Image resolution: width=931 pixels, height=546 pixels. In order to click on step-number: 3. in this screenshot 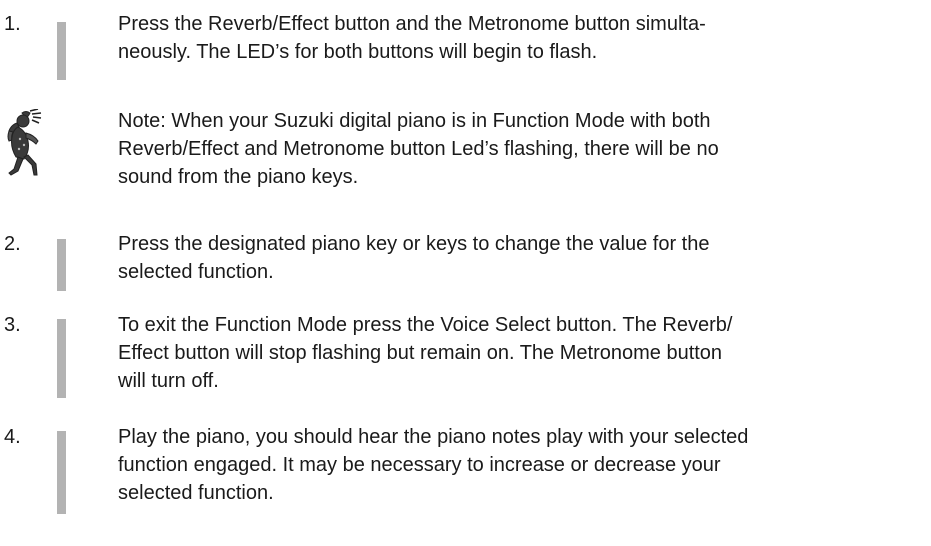, I will do `click(12, 325)`.